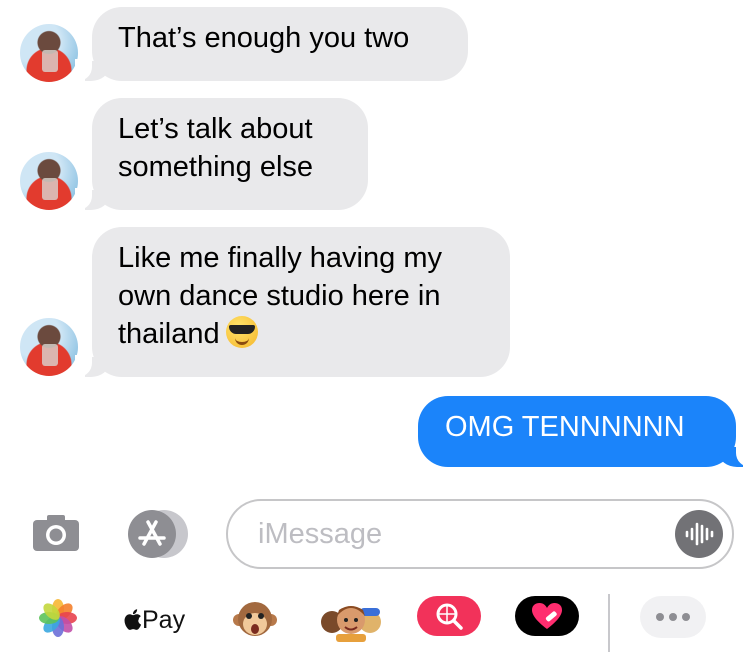 This screenshot has height=666, width=750. Describe the element at coordinates (216, 167) in the screenshot. I see `message-line: something else` at that location.